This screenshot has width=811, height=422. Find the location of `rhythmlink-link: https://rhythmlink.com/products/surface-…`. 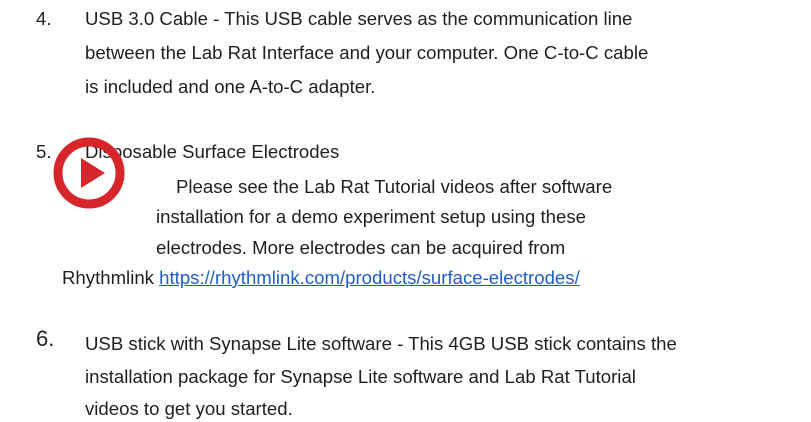

rhythmlink-link: https://rhythmlink.com/products/surface-… is located at coordinates (369, 277).